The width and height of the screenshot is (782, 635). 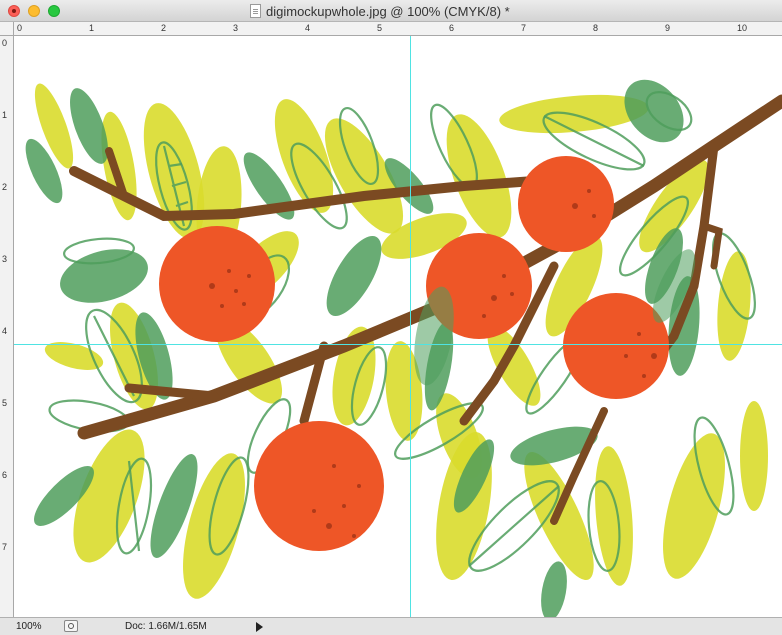 What do you see at coordinates (29, 626) in the screenshot?
I see `zoom-level: 100%` at bounding box center [29, 626].